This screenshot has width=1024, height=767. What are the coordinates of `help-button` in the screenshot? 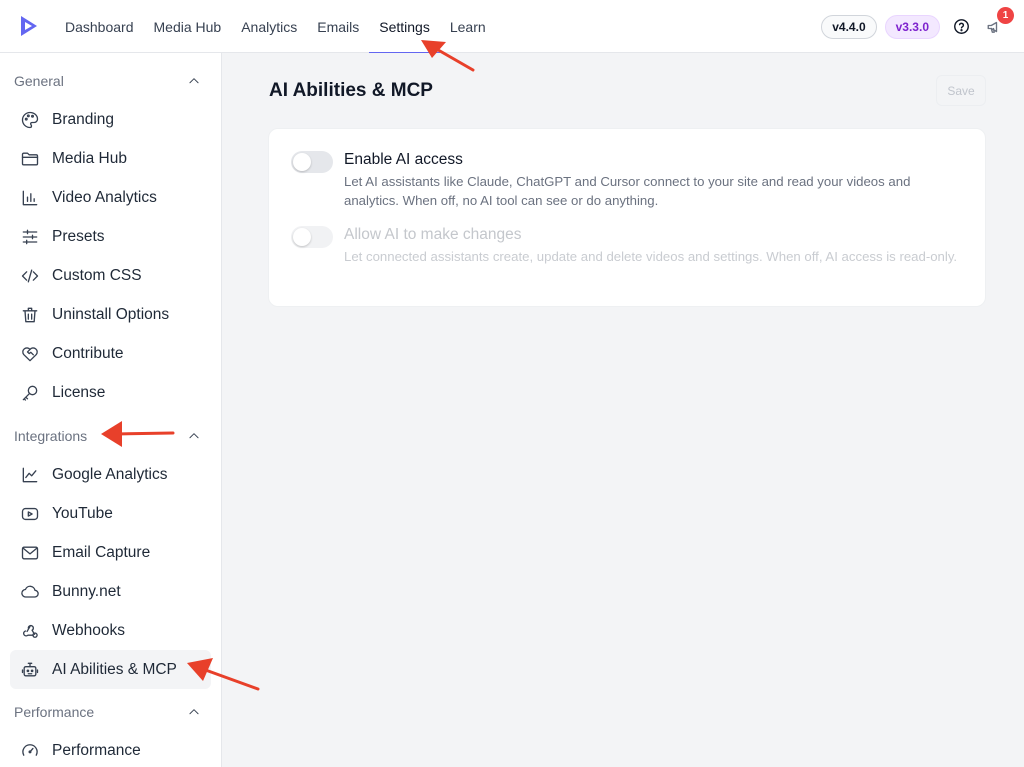 It's located at (961, 27).